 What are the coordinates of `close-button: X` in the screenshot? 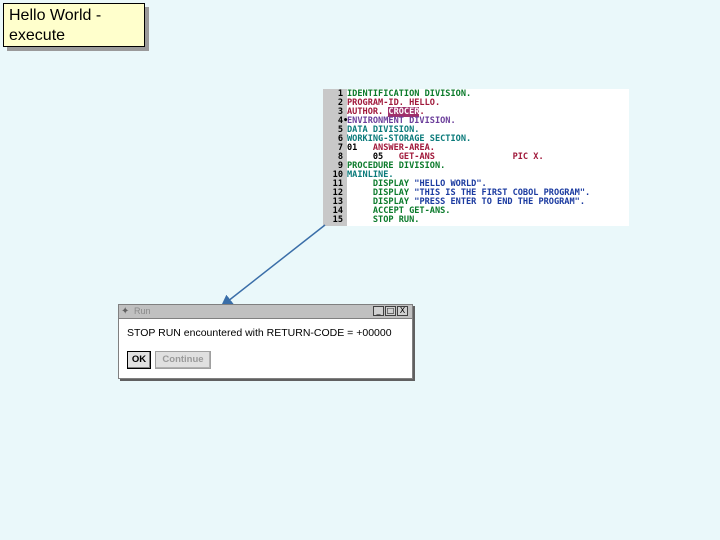 It's located at (402, 311).